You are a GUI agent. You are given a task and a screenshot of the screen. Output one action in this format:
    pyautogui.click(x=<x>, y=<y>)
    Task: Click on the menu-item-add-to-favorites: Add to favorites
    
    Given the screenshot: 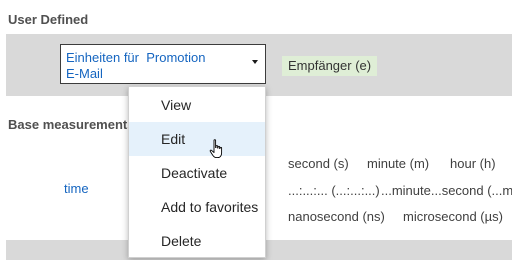 What is the action you would take?
    pyautogui.click(x=197, y=207)
    